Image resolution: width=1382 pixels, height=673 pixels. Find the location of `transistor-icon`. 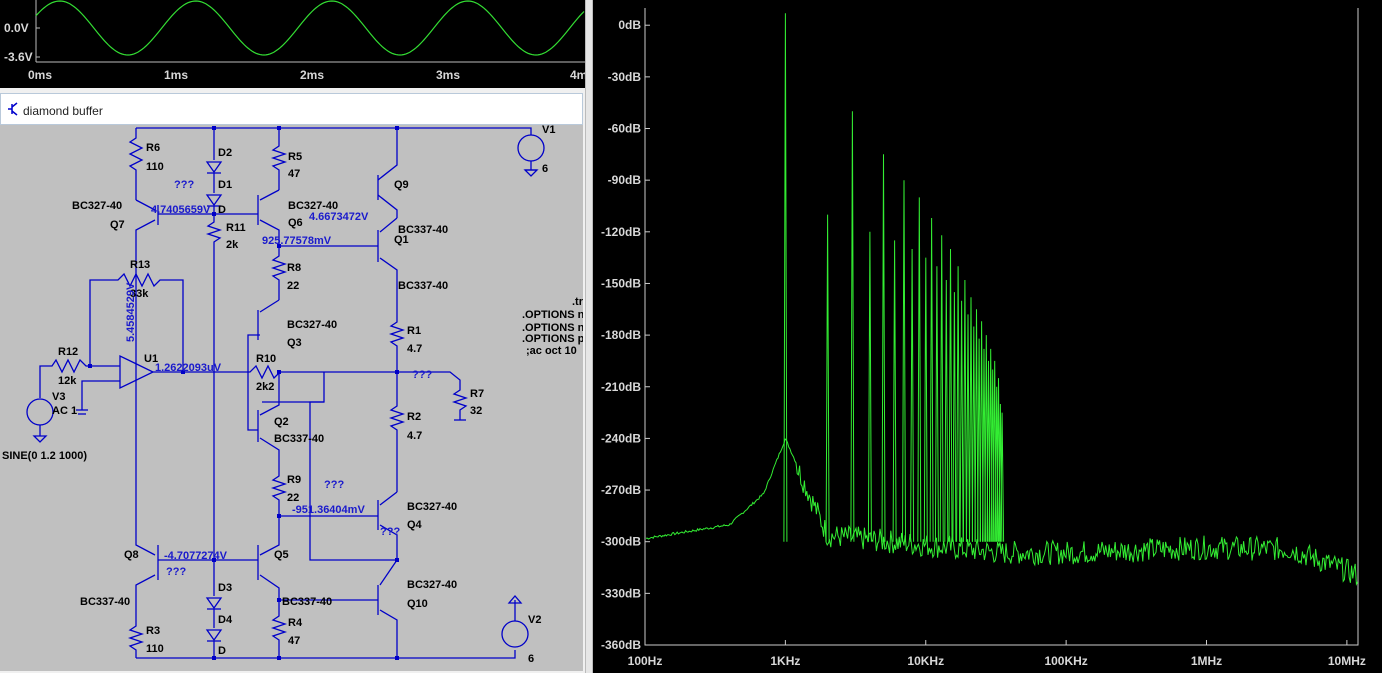

transistor-icon is located at coordinates (13, 109).